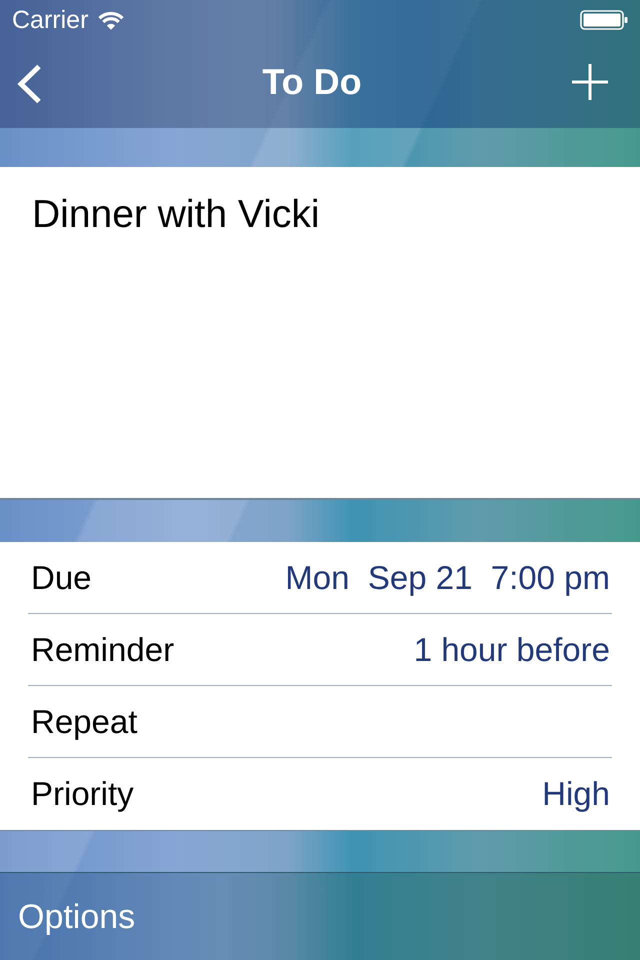 This screenshot has width=640, height=960. I want to click on row-label: Due, so click(61, 578).